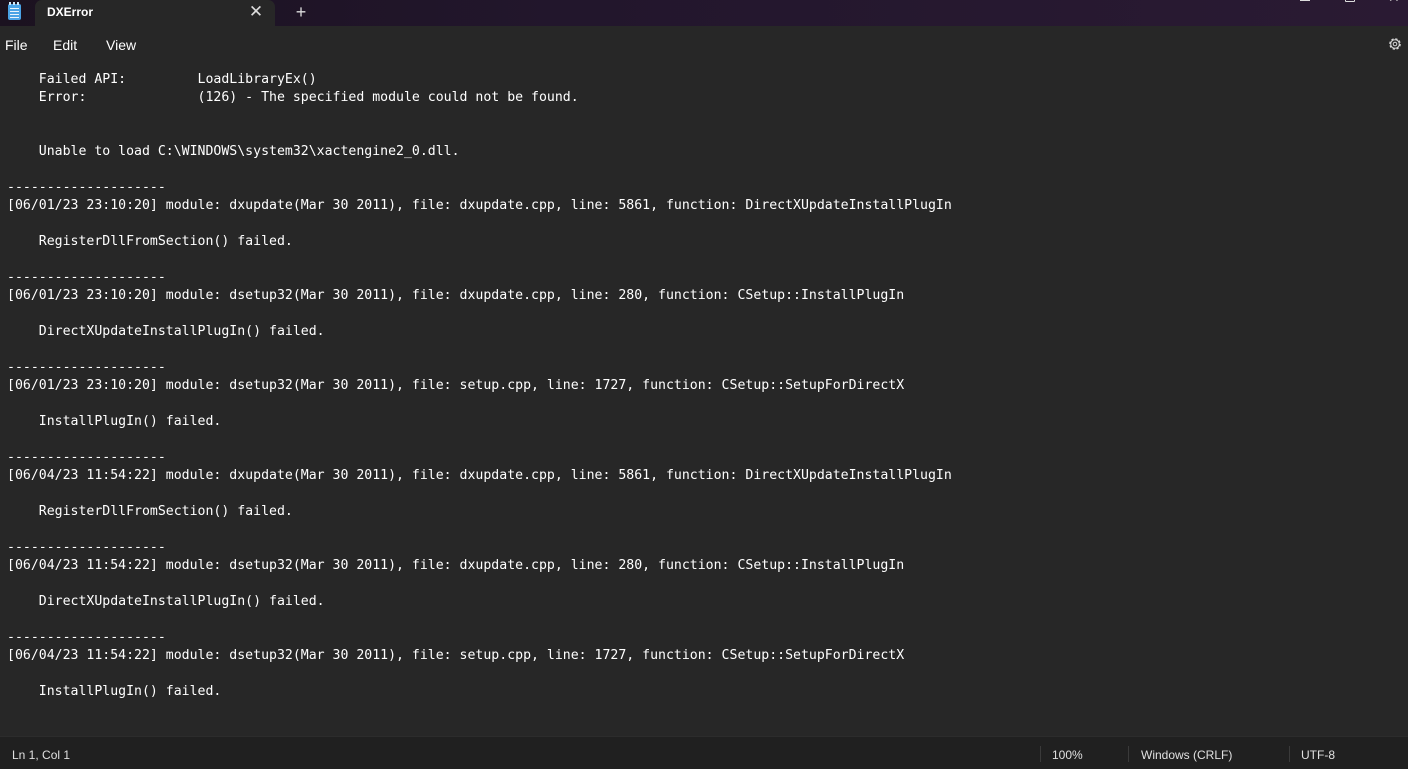 The width and height of the screenshot is (1408, 769). Describe the element at coordinates (1186, 755) in the screenshot. I see `line-ending: Windows (CRLF)` at that location.